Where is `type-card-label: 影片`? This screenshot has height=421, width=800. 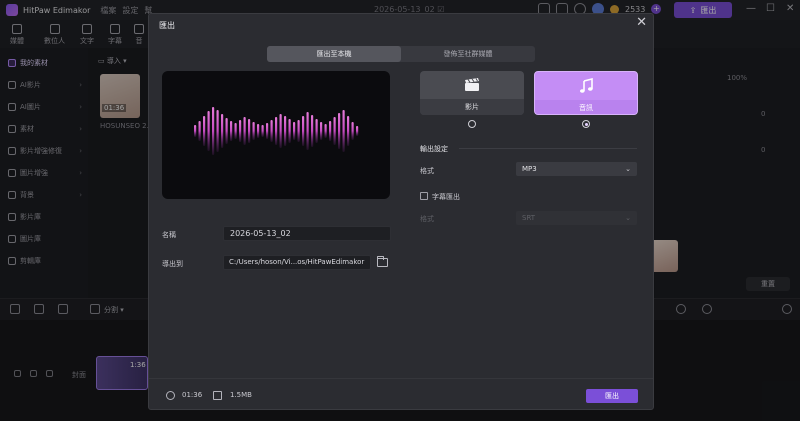 type-card-label: 影片 is located at coordinates (472, 107).